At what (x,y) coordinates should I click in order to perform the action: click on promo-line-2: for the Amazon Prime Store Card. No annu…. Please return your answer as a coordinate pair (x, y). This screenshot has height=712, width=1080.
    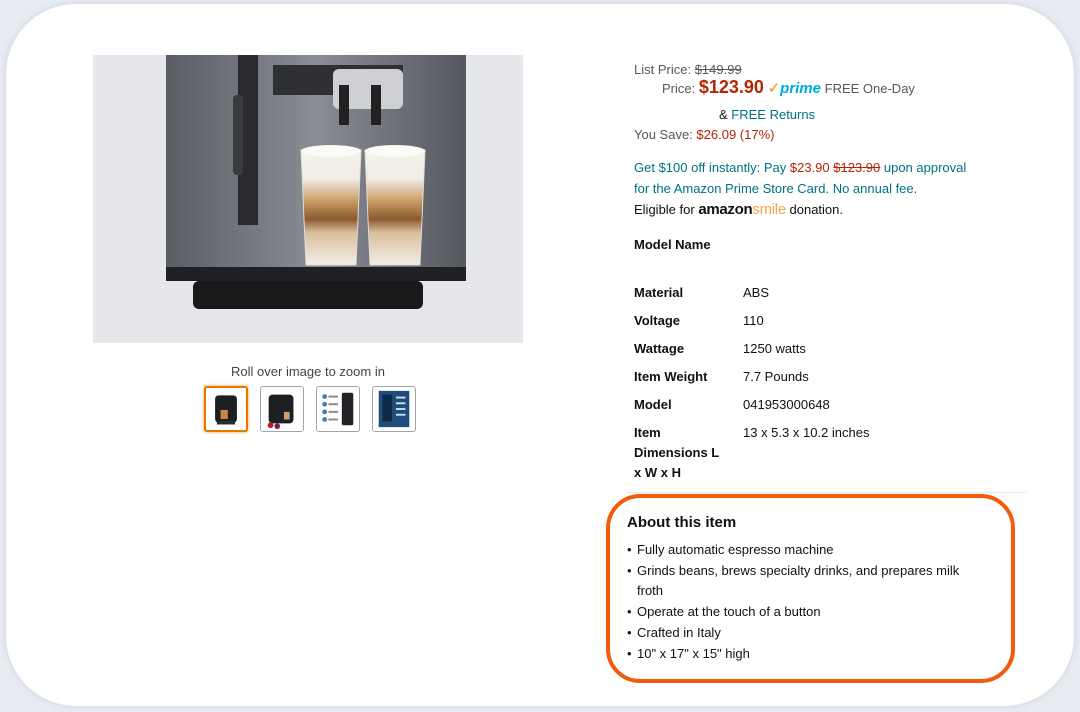
    Looking at the image, I should click on (775, 188).